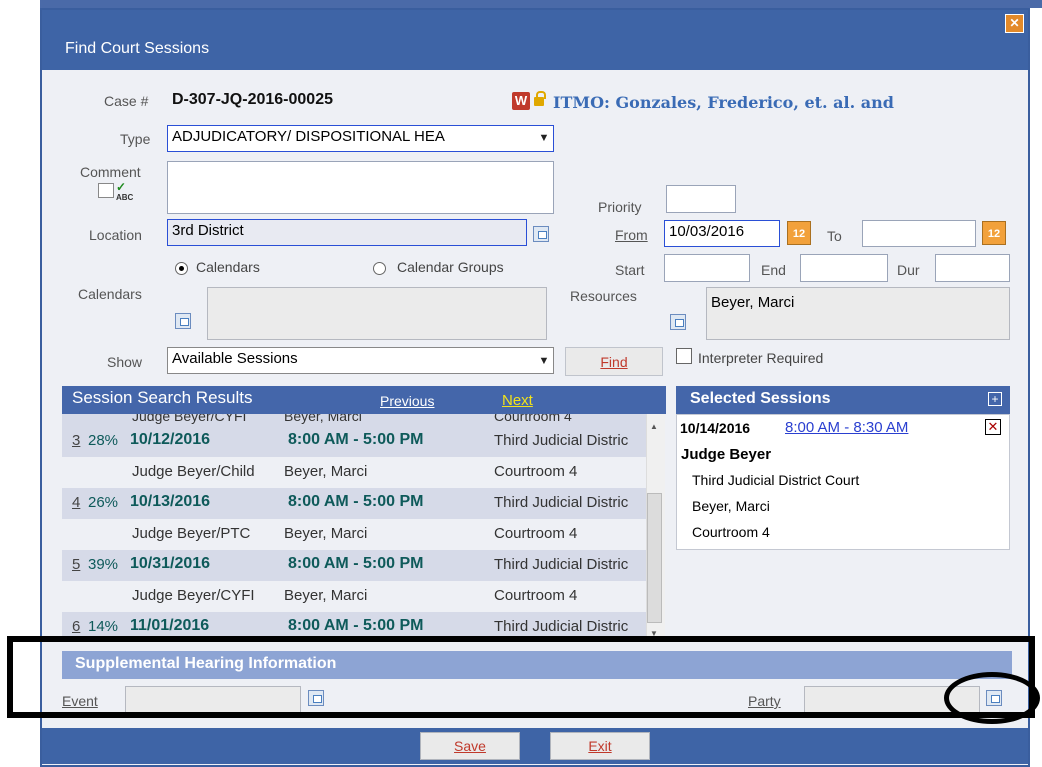 The image size is (1042, 767). Describe the element at coordinates (252, 99) in the screenshot. I see `case-number: D-307-JQ-2016-00025` at that location.